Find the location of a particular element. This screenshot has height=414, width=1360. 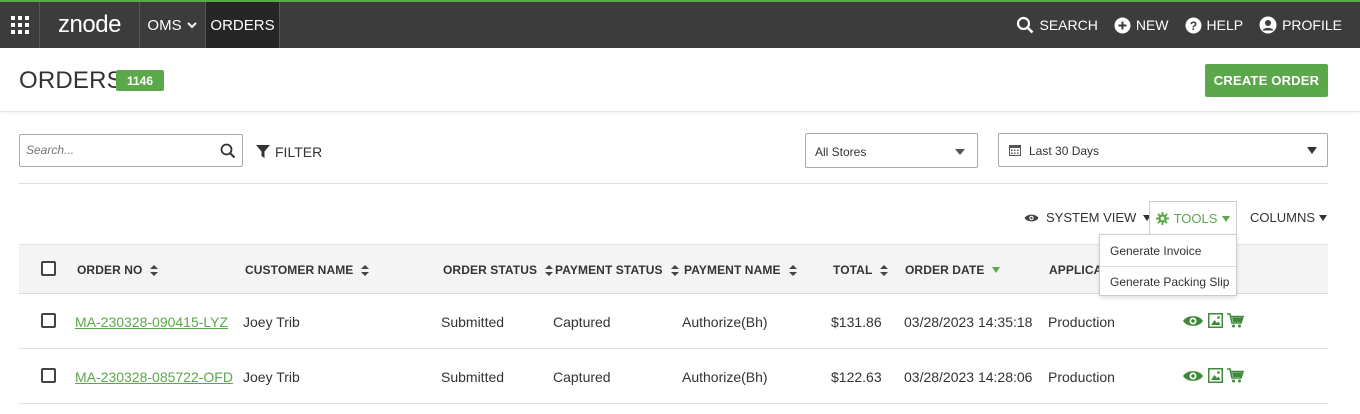

grid-icon is located at coordinates (19, 25).